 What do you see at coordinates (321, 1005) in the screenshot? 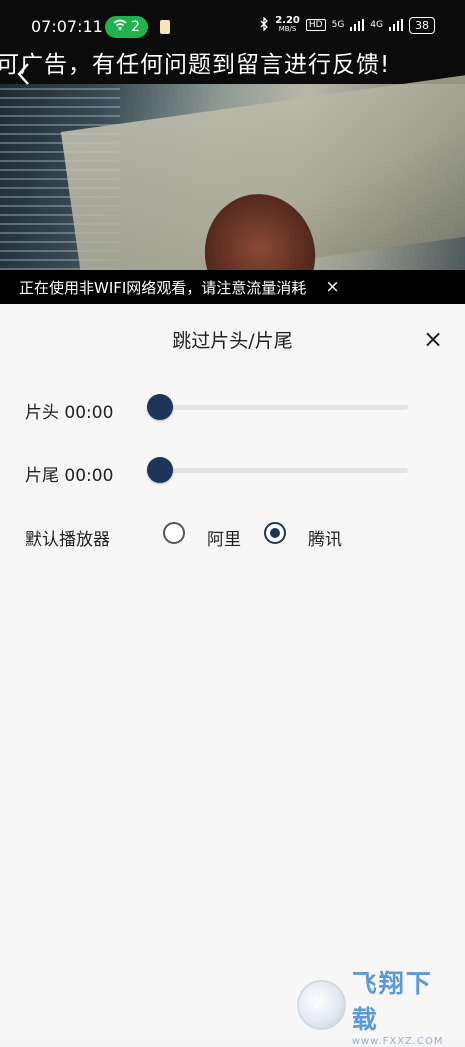
I see `watermark-logo-icon` at bounding box center [321, 1005].